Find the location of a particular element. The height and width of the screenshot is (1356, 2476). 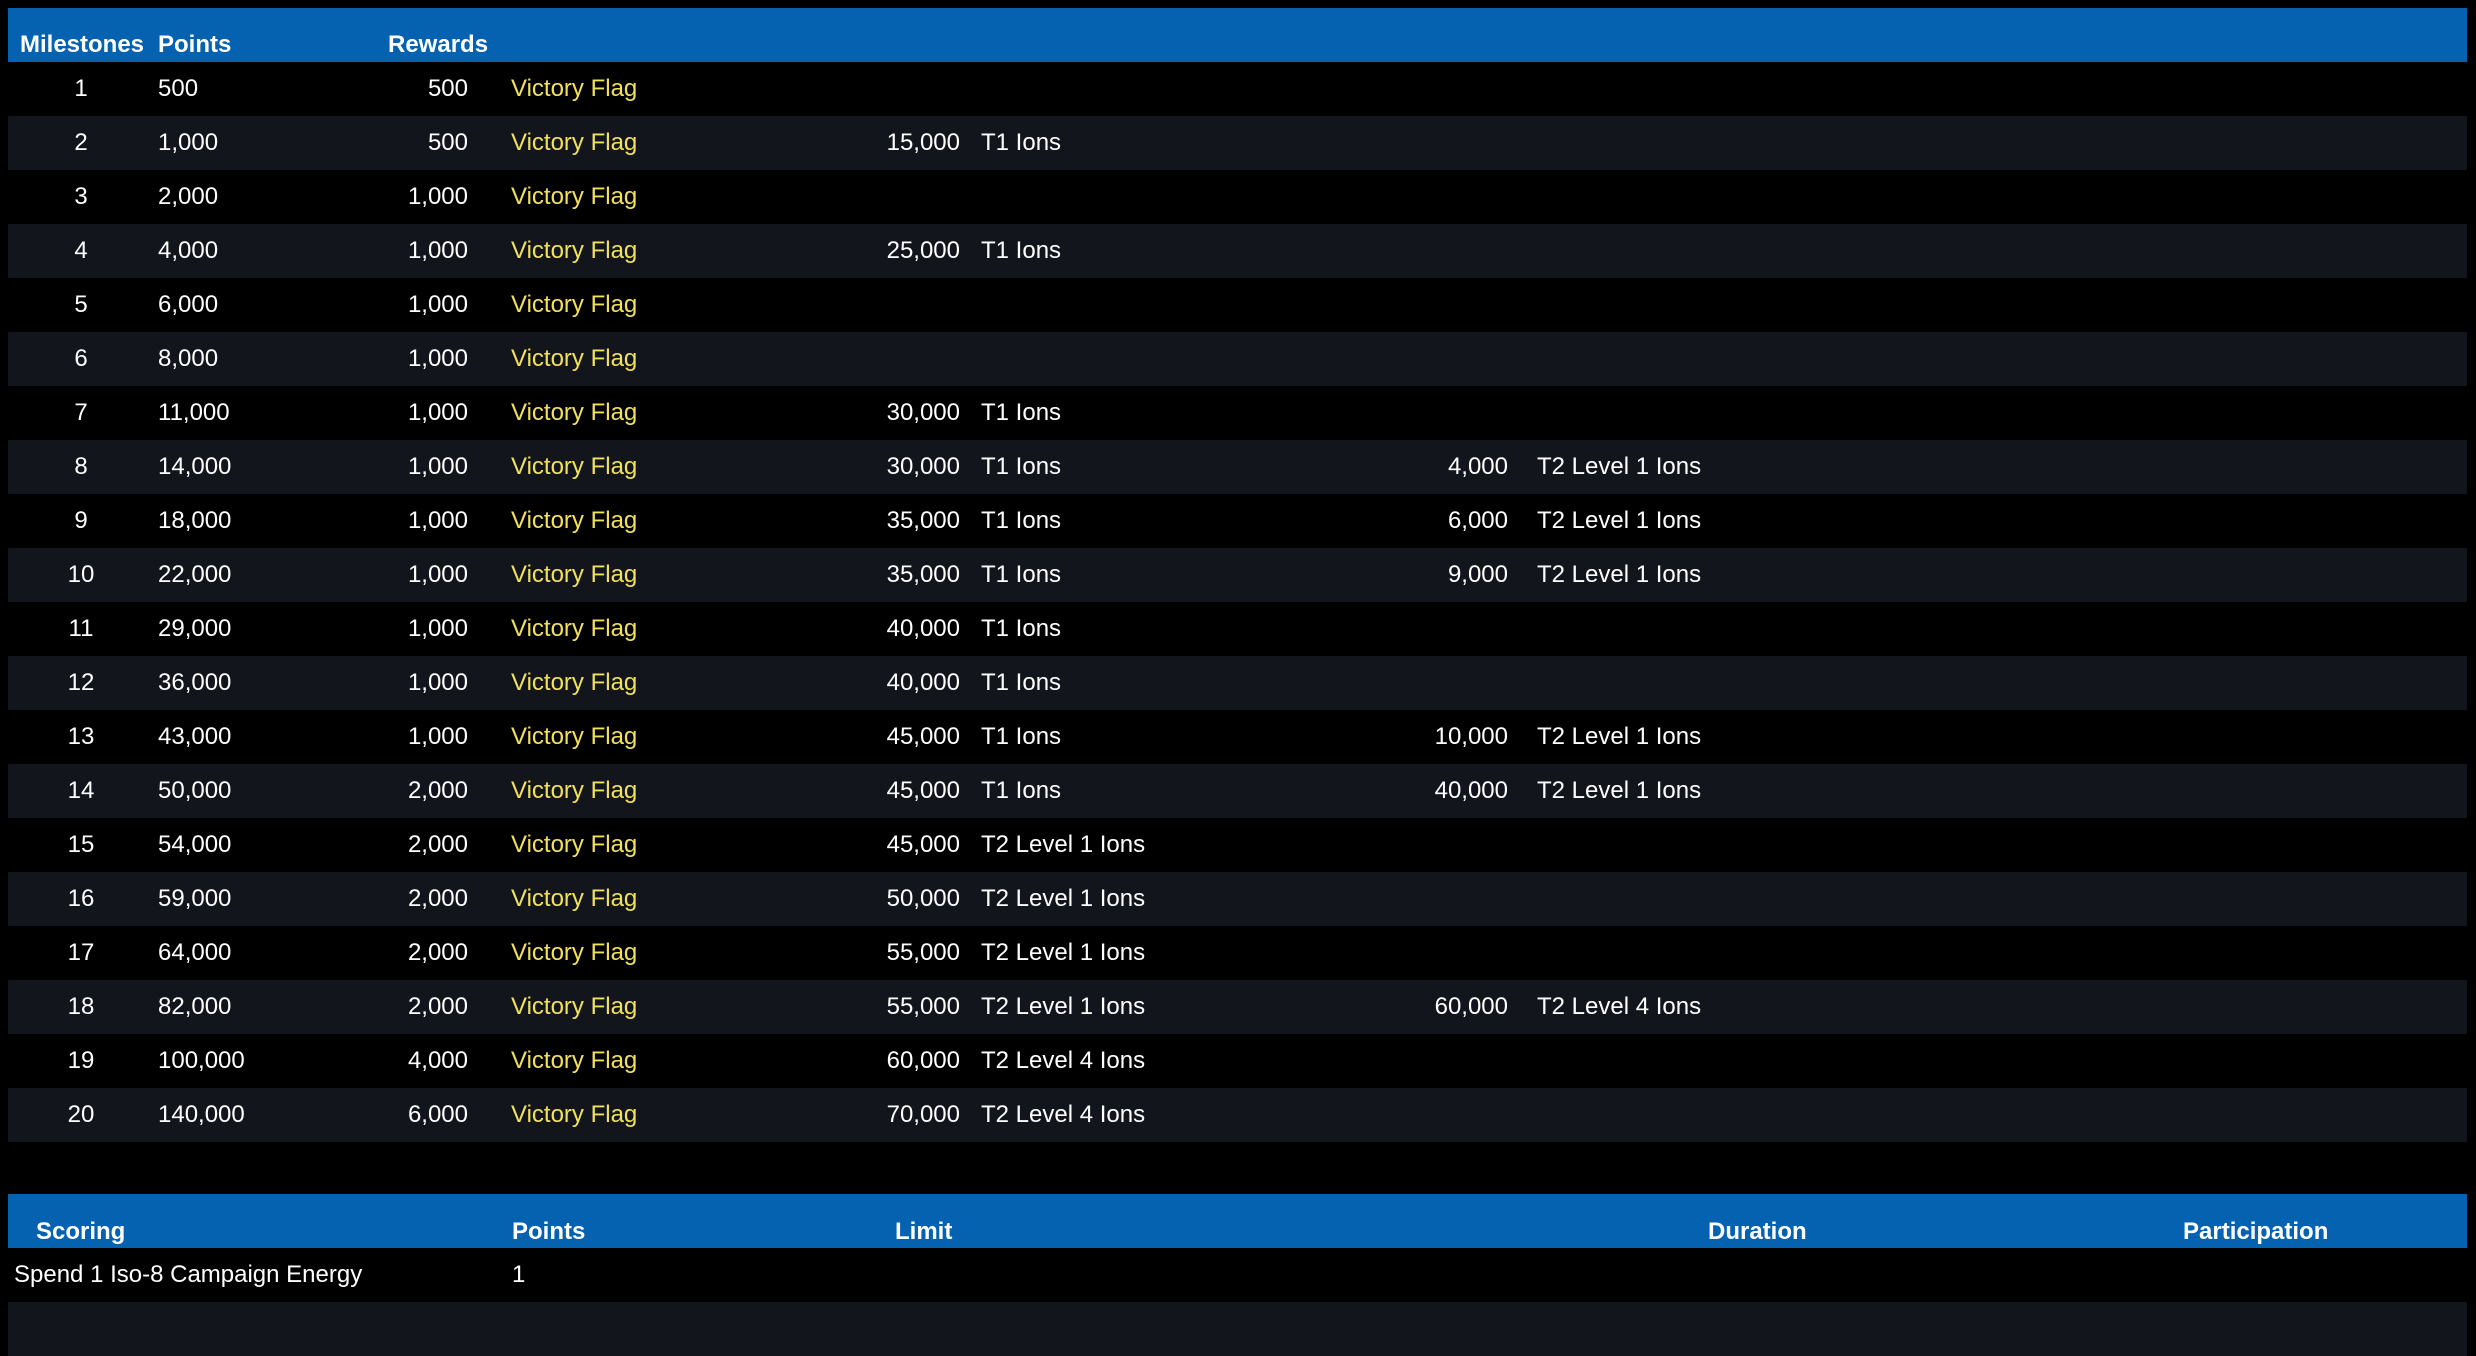

milestone-number: 12 is located at coordinates (81, 682).